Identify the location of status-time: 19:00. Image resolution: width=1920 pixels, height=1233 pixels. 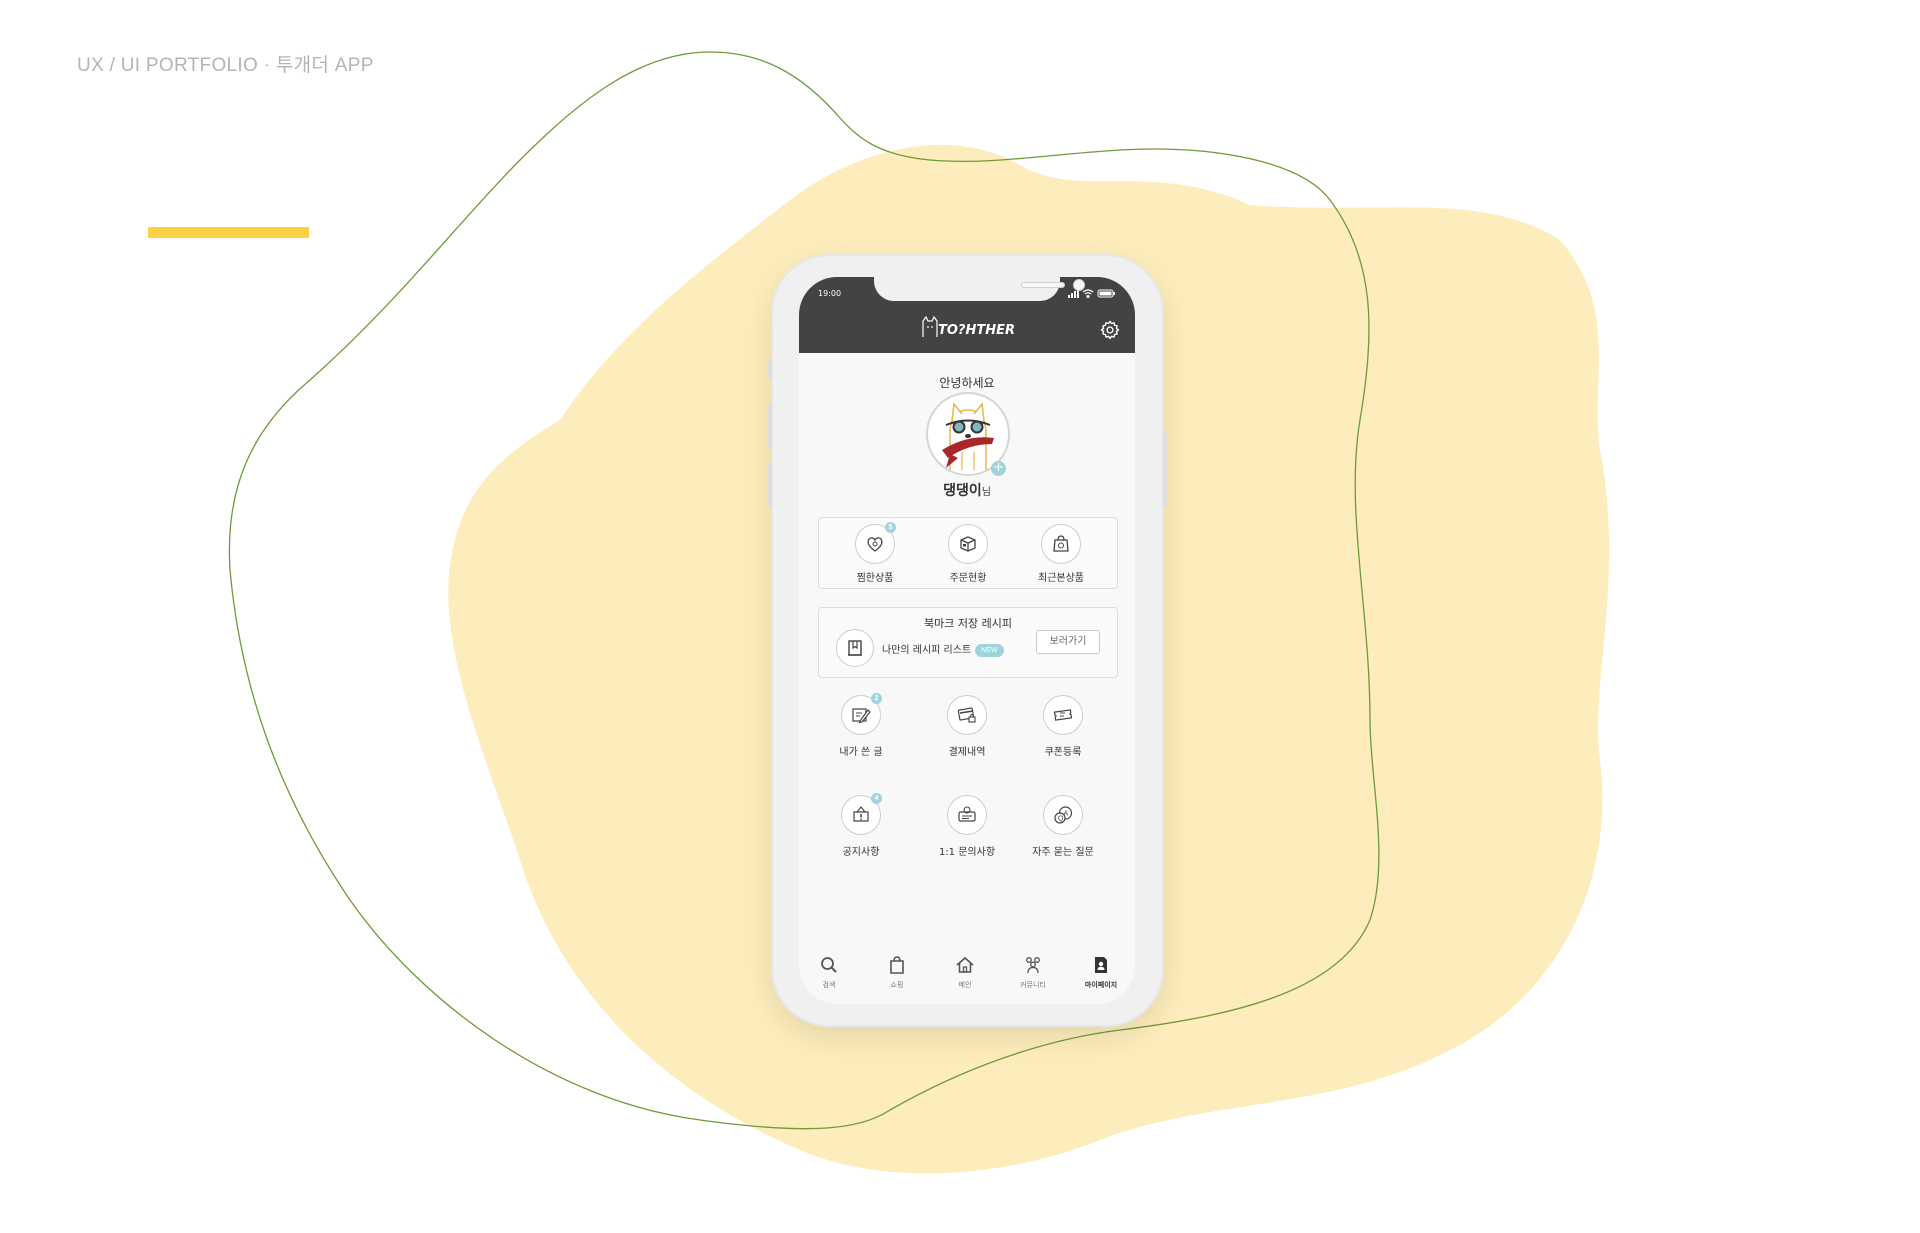
(830, 293).